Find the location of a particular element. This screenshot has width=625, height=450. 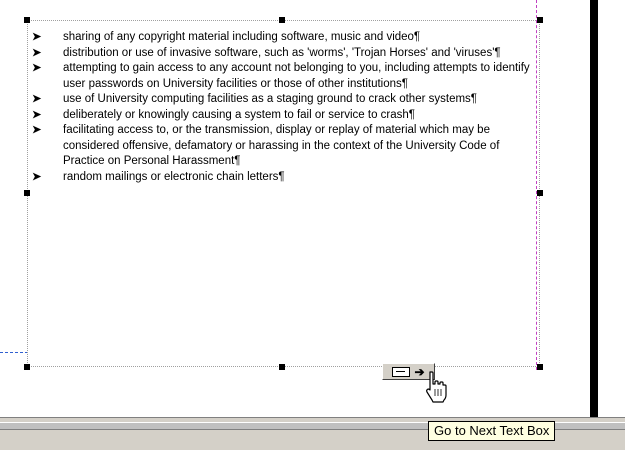

resize-handle-top-left is located at coordinates (27, 20).